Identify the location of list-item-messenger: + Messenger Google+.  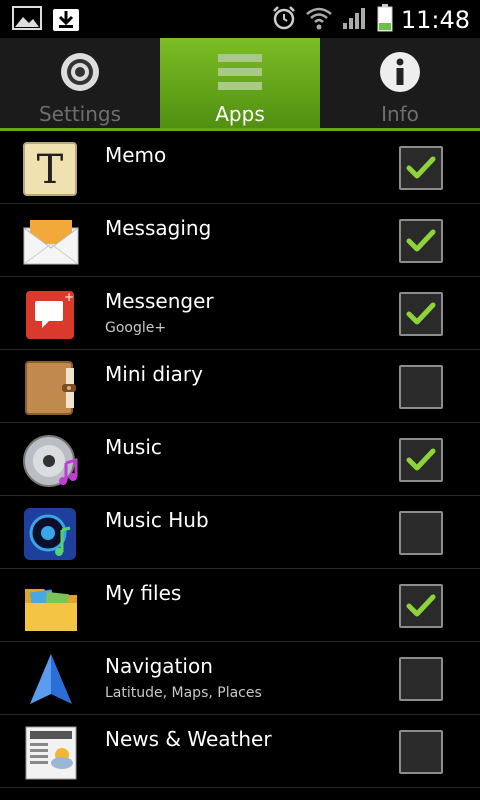
(240, 313).